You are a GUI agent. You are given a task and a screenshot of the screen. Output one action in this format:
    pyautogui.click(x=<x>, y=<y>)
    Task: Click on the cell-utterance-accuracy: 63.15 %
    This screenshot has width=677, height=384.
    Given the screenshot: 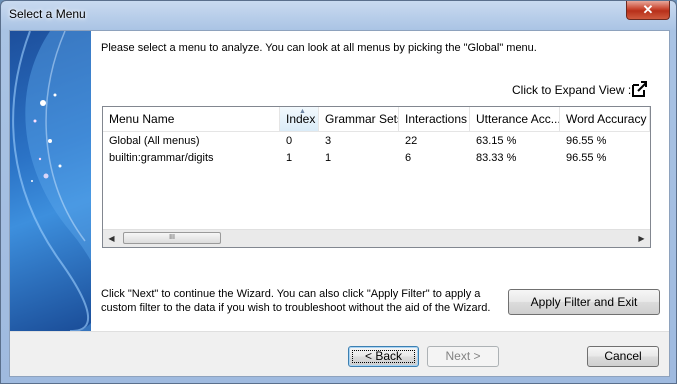 What is the action you would take?
    pyautogui.click(x=496, y=141)
    